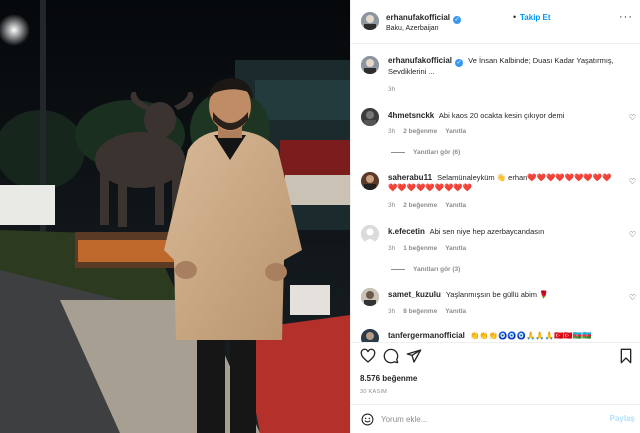 Image resolution: width=640 pixels, height=433 pixels. I want to click on post-date: 30 KASIM, so click(374, 392).